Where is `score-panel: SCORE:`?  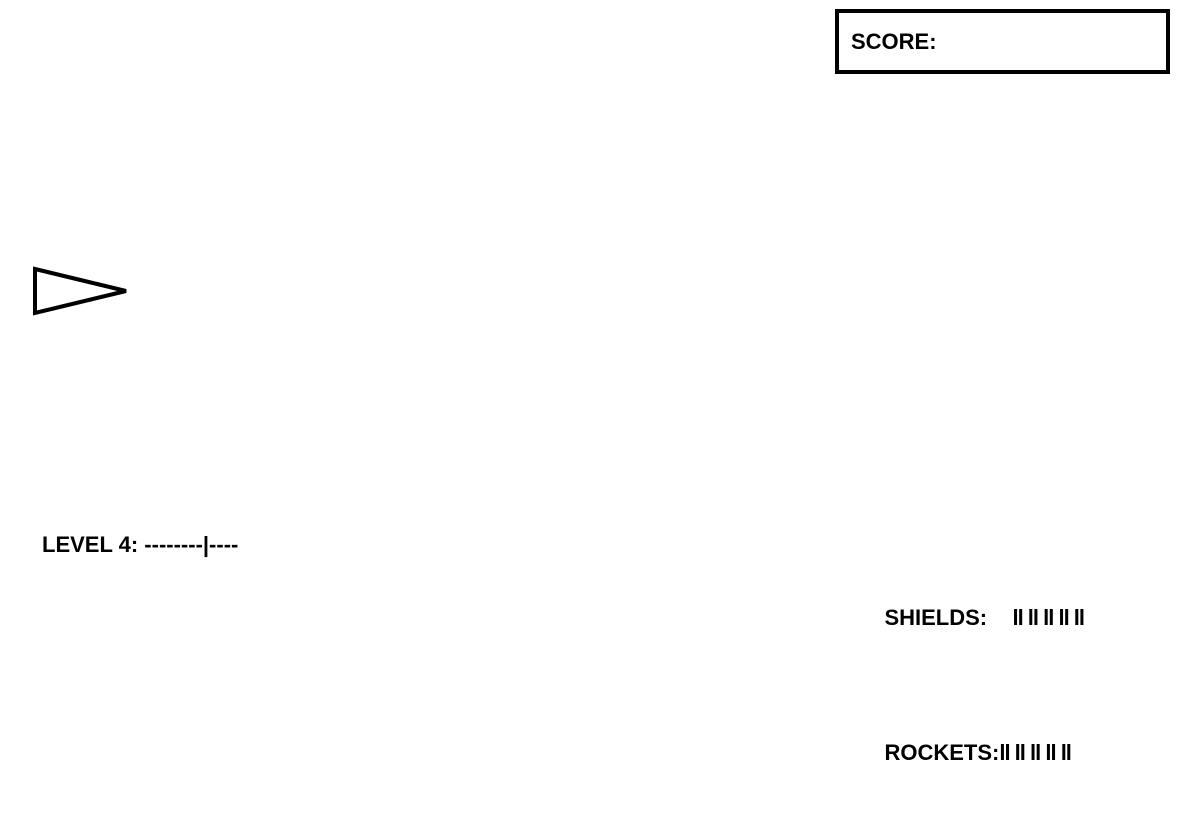 score-panel: SCORE: is located at coordinates (1002, 41).